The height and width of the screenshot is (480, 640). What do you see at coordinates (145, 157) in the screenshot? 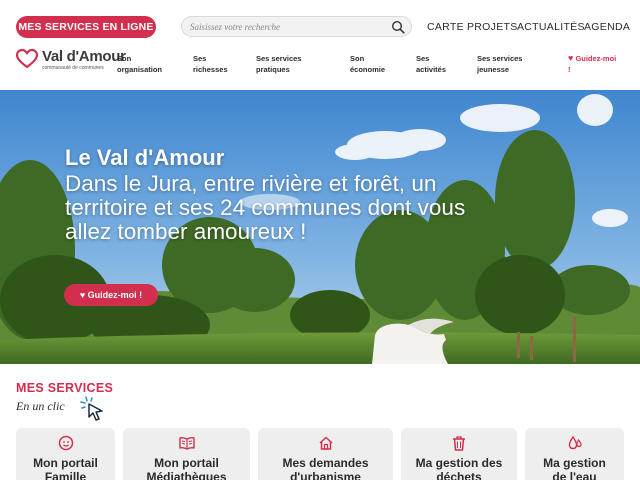
I see `hero-title: Le Val d'Amour` at bounding box center [145, 157].